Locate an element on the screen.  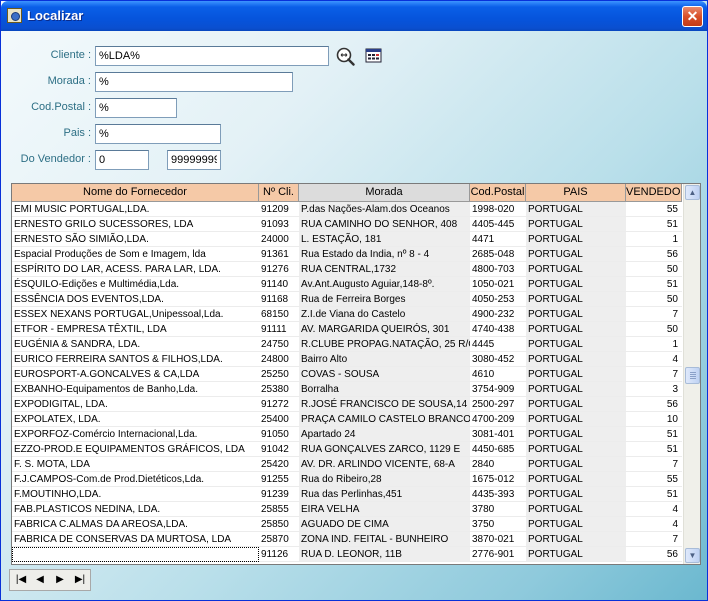
scroll-up-icon: ▲ is located at coordinates (692, 192).